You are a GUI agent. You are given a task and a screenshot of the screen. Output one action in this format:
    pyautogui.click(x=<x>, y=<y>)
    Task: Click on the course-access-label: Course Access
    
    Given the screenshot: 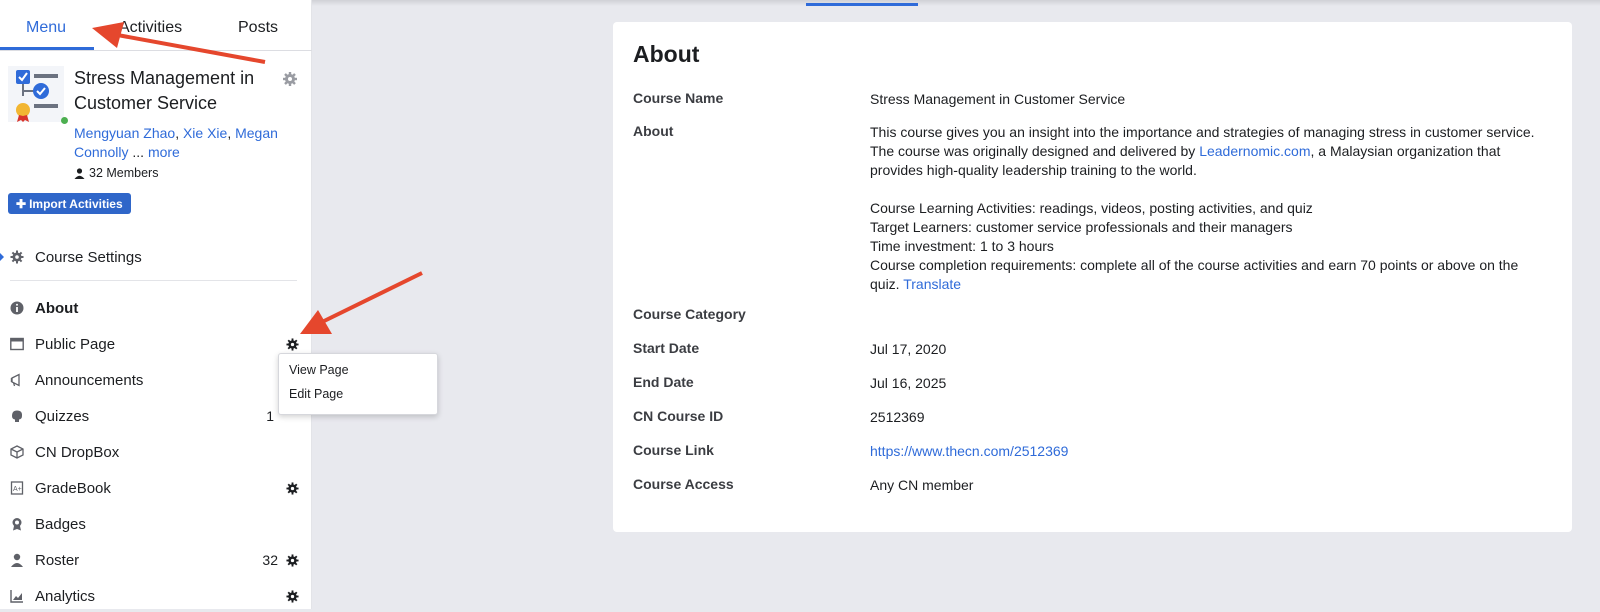 What is the action you would take?
    pyautogui.click(x=683, y=484)
    